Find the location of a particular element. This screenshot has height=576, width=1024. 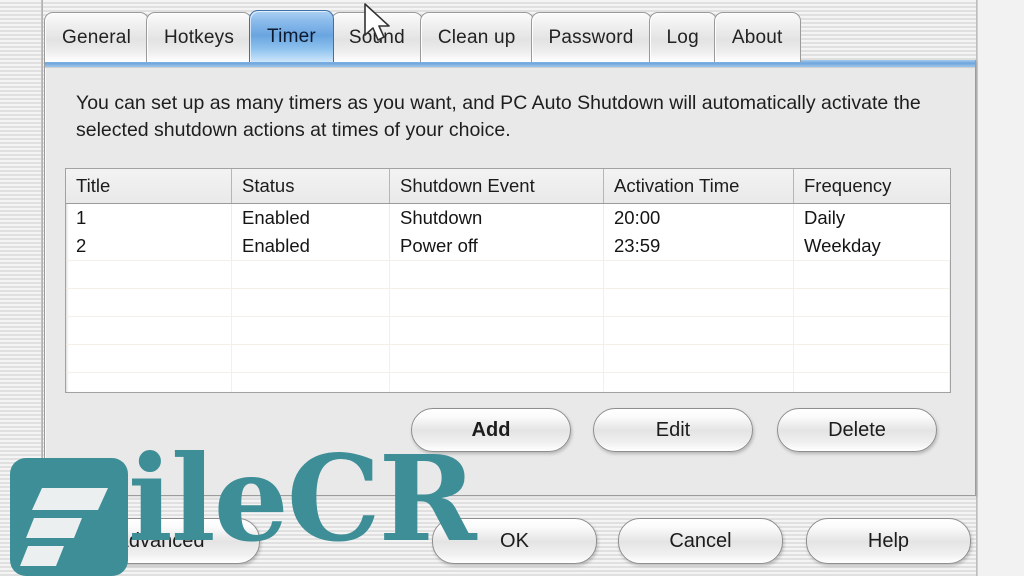

tab-label: Password is located at coordinates (591, 37).